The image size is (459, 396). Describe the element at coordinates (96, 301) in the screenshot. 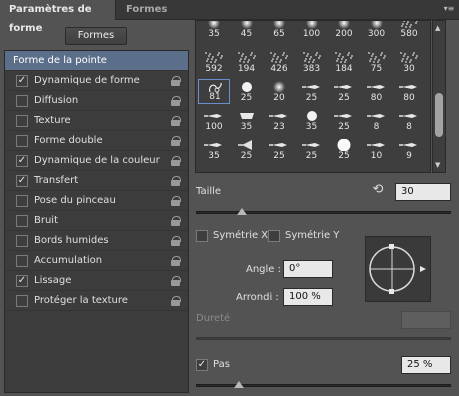

I see `option-row: Protéger la texture` at that location.